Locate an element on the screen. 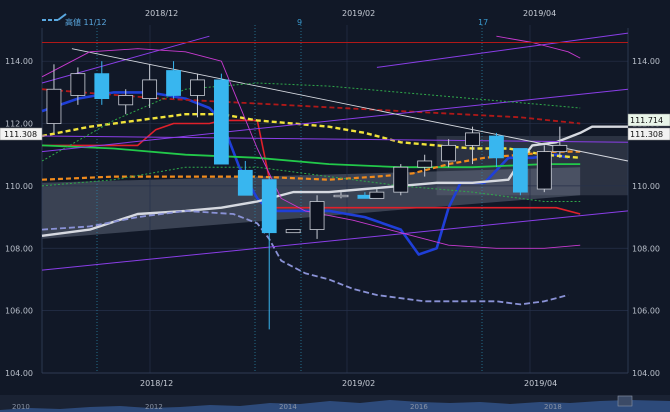  left-price-value: 111.308 is located at coordinates (20, 134).